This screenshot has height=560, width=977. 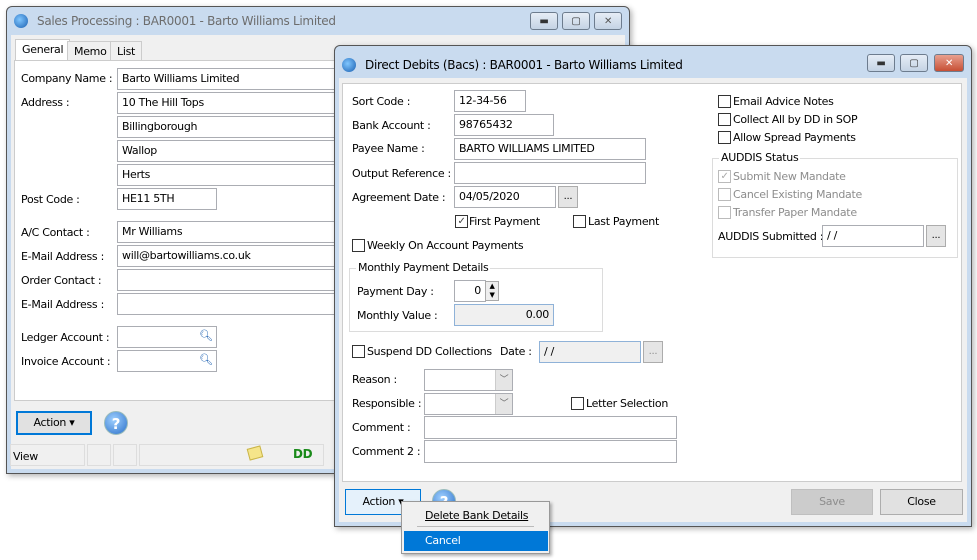 What do you see at coordinates (381, 427) in the screenshot?
I see `comment-label: Comment :` at bounding box center [381, 427].